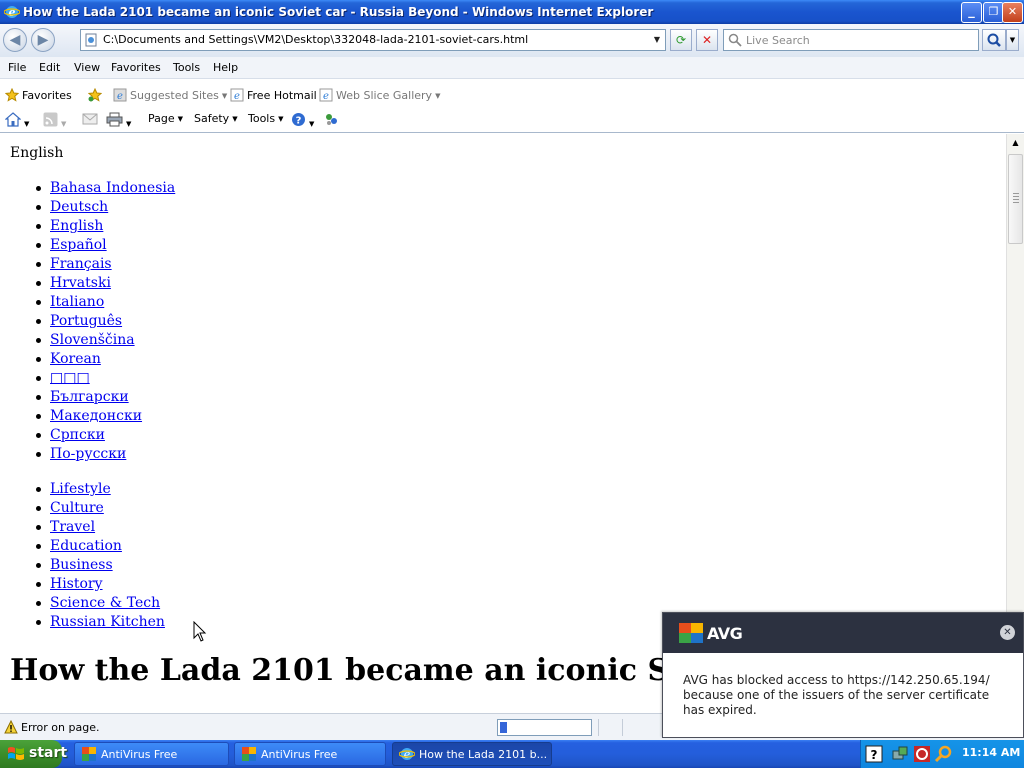  What do you see at coordinates (139, 754) in the screenshot?
I see `taskbar-item-label: AntiVirus Free` at bounding box center [139, 754].